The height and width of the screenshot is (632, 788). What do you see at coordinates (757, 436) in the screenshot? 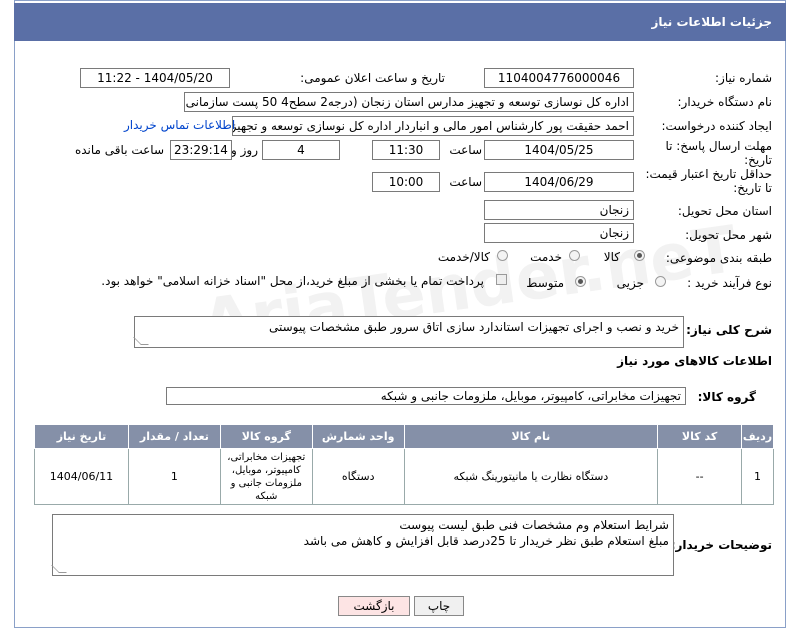
I see `col-row: ردیف` at bounding box center [757, 436].